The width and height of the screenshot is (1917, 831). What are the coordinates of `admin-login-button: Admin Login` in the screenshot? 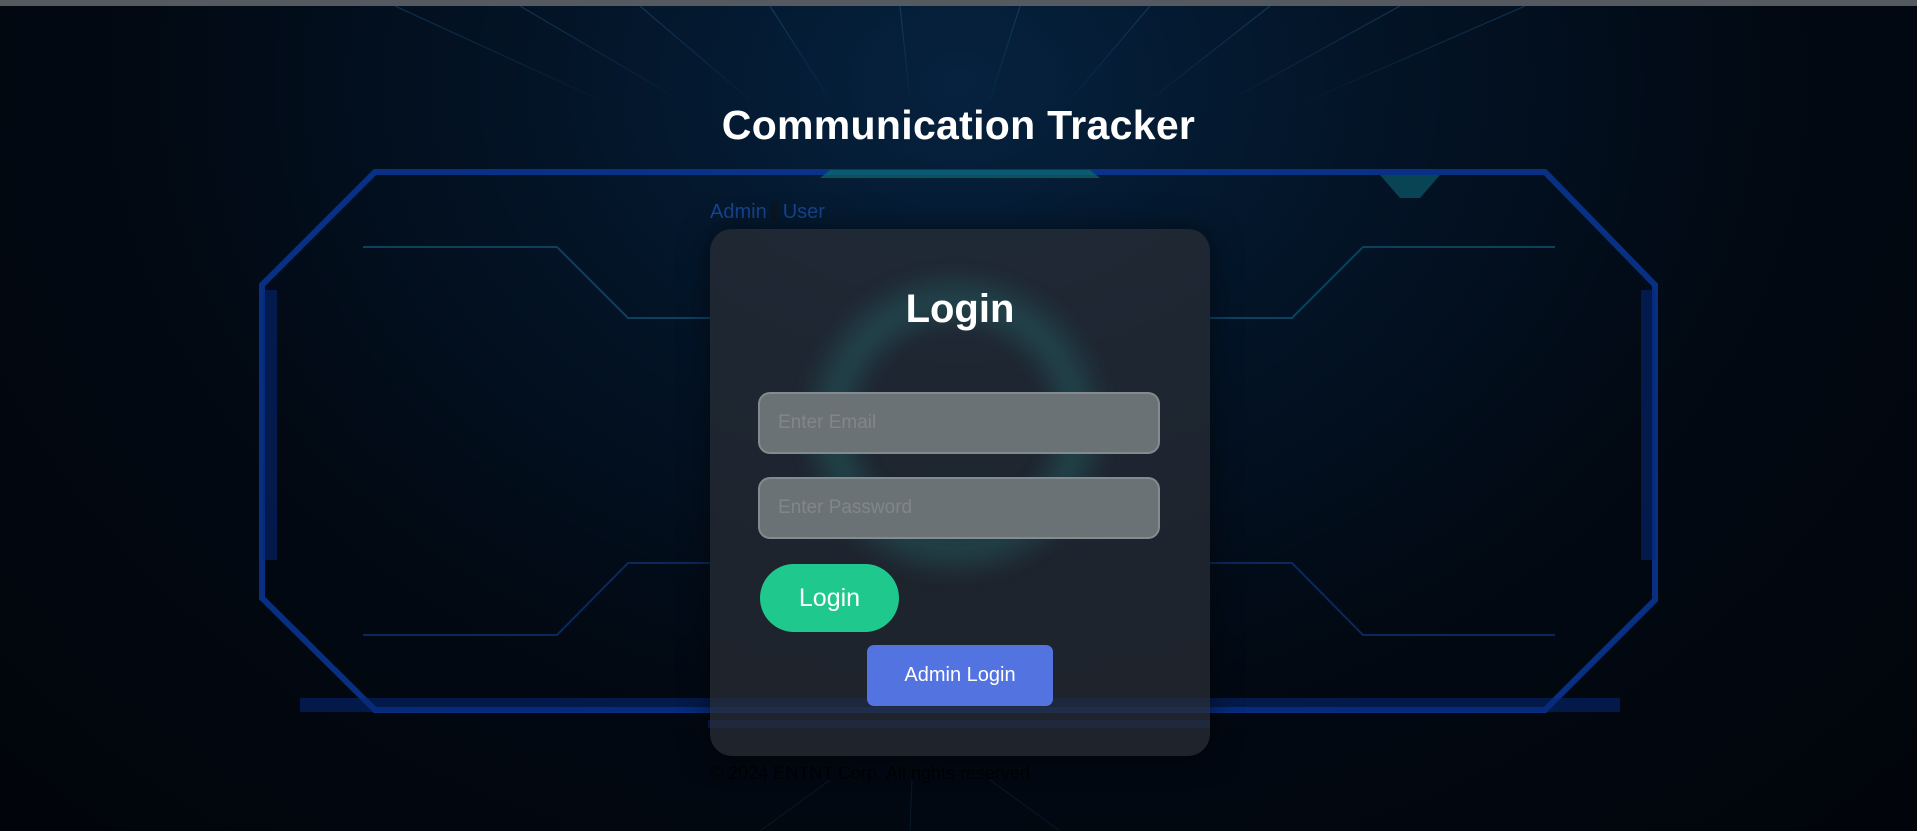 It's located at (960, 675).